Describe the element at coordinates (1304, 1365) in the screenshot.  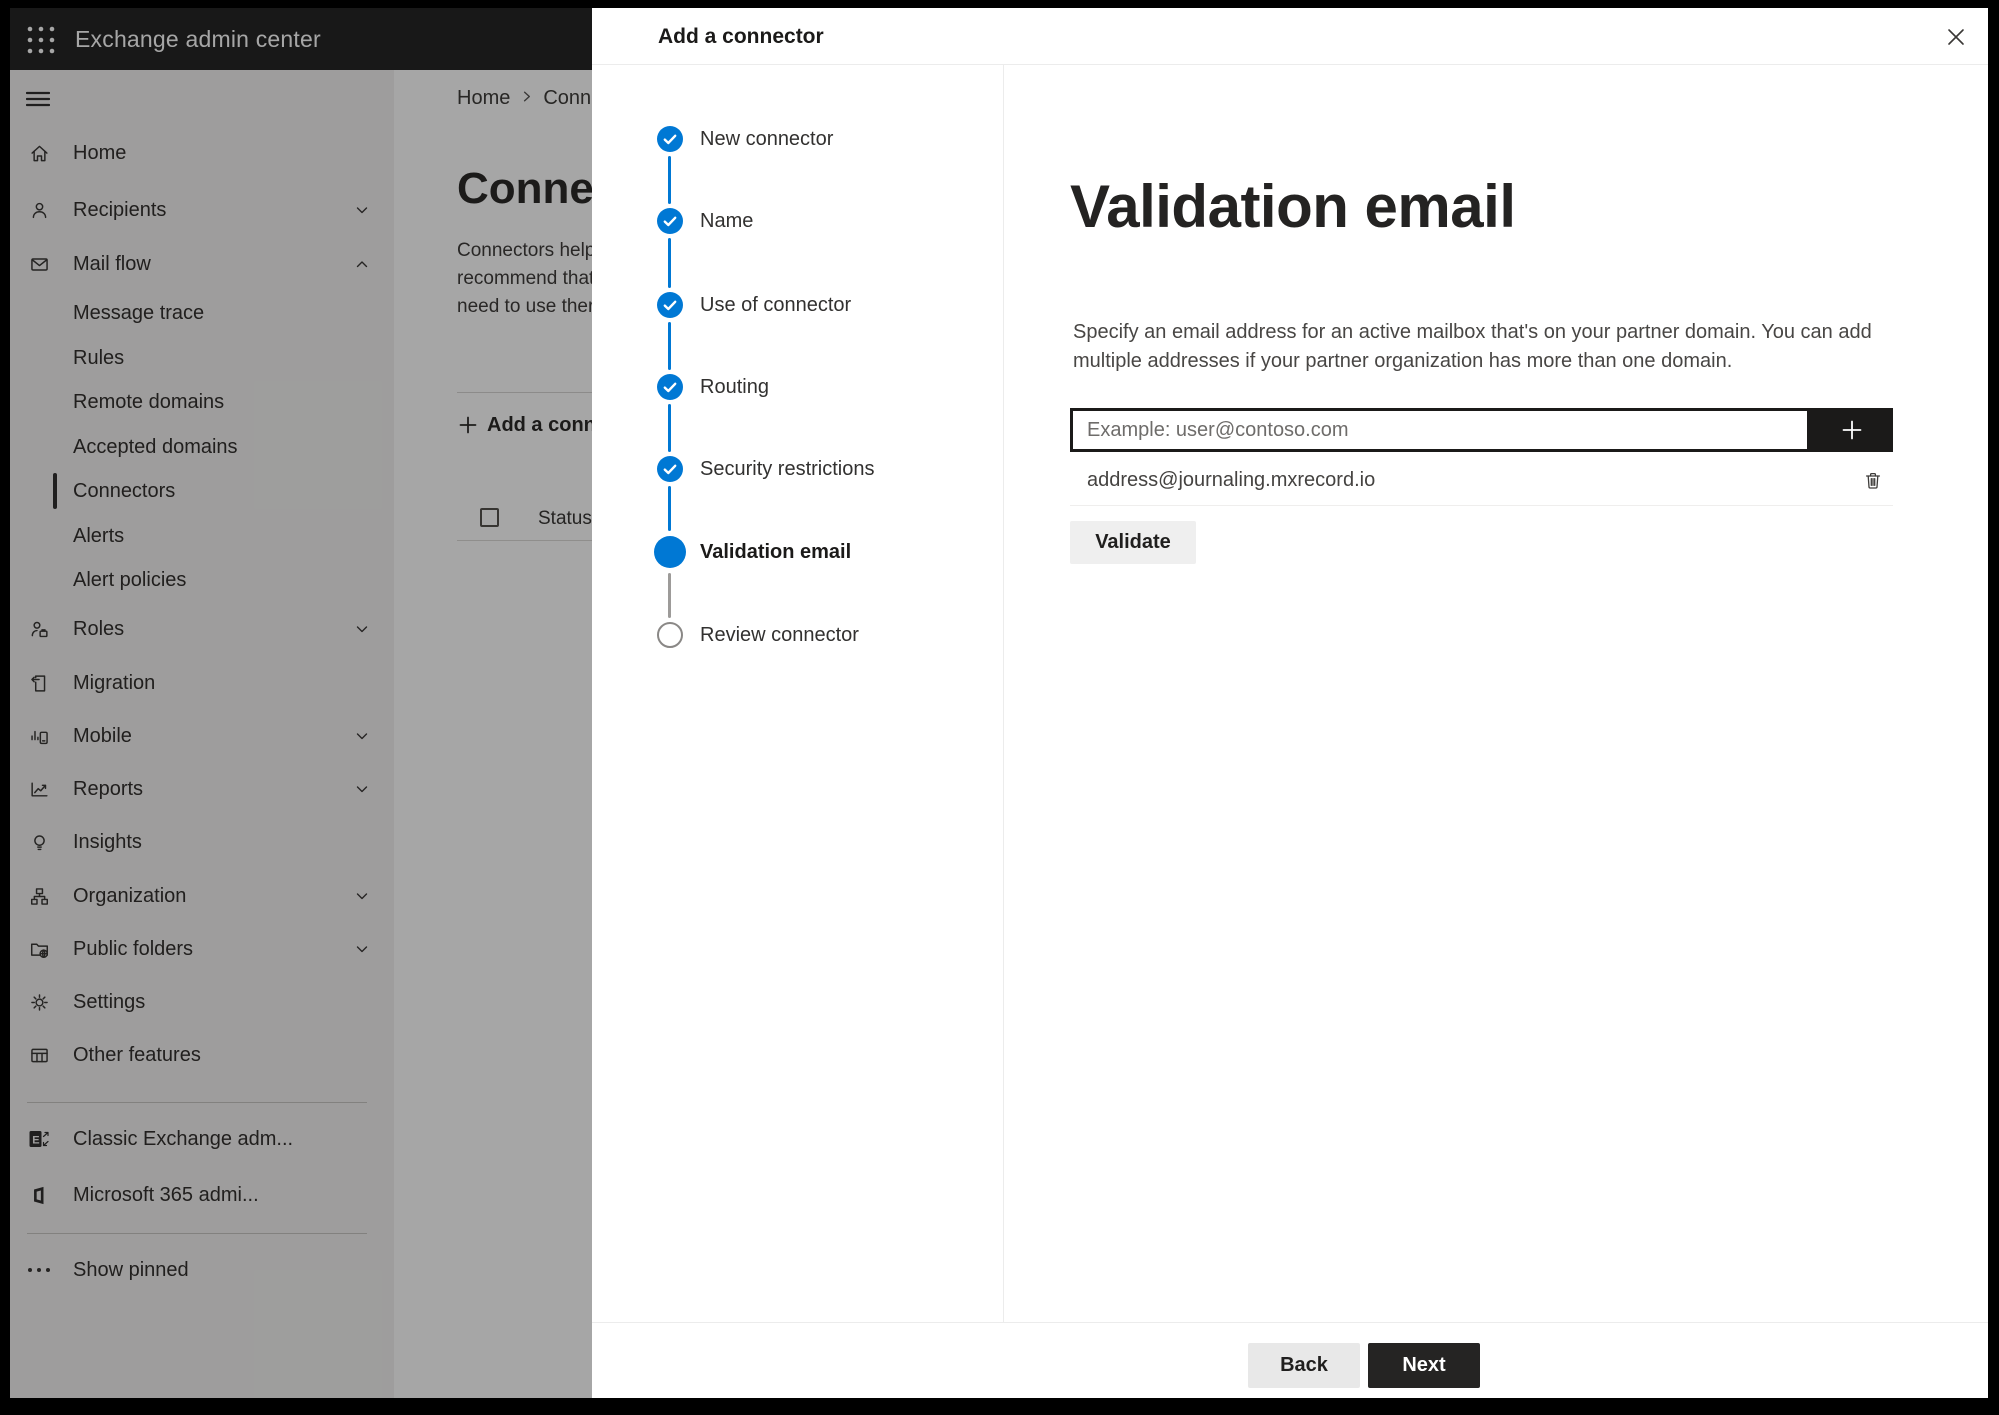
I see `back-button: Back` at that location.